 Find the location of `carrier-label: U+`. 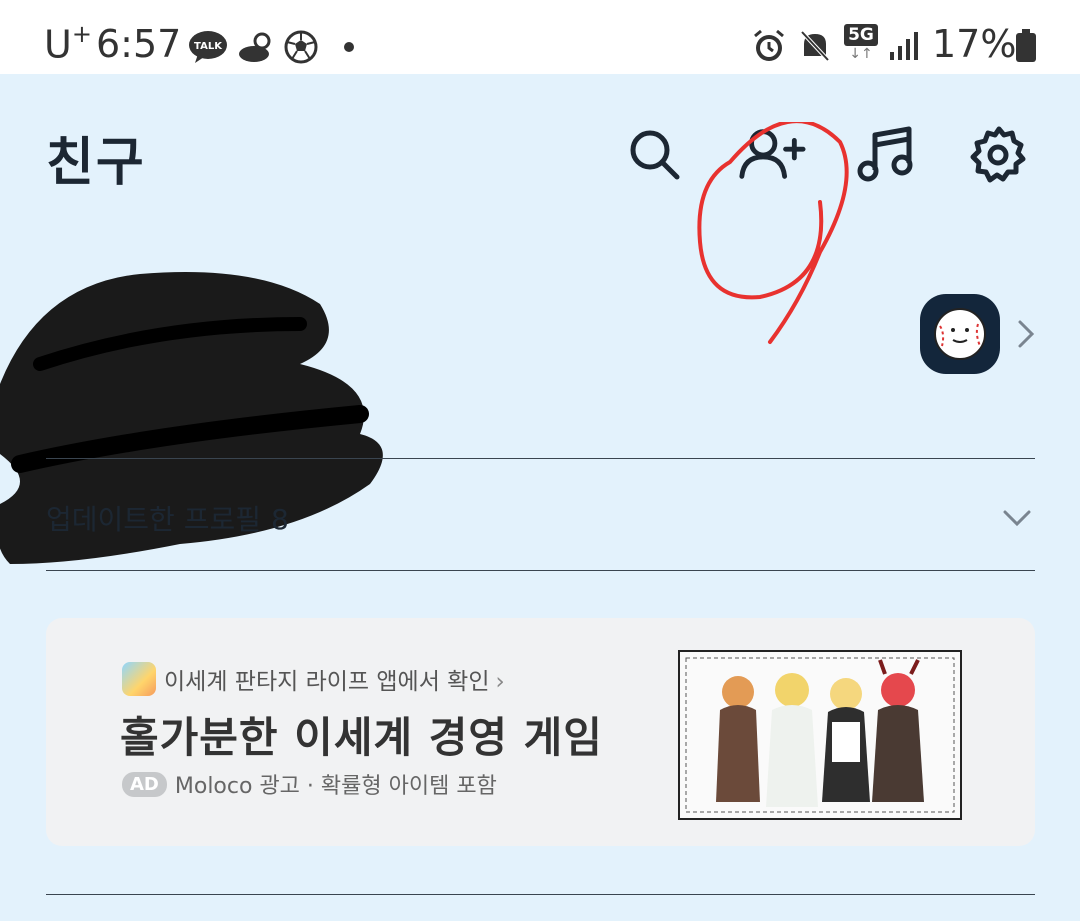

carrier-label: U+ is located at coordinates (68, 43).